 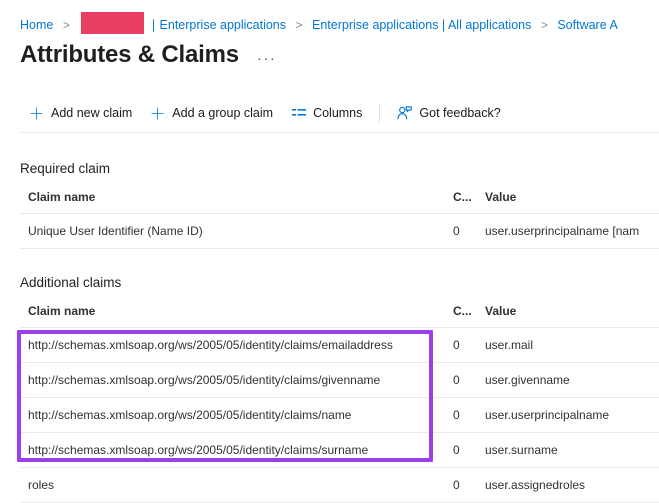 What do you see at coordinates (568, 450) in the screenshot?
I see `claim-value-cell: user.surname` at bounding box center [568, 450].